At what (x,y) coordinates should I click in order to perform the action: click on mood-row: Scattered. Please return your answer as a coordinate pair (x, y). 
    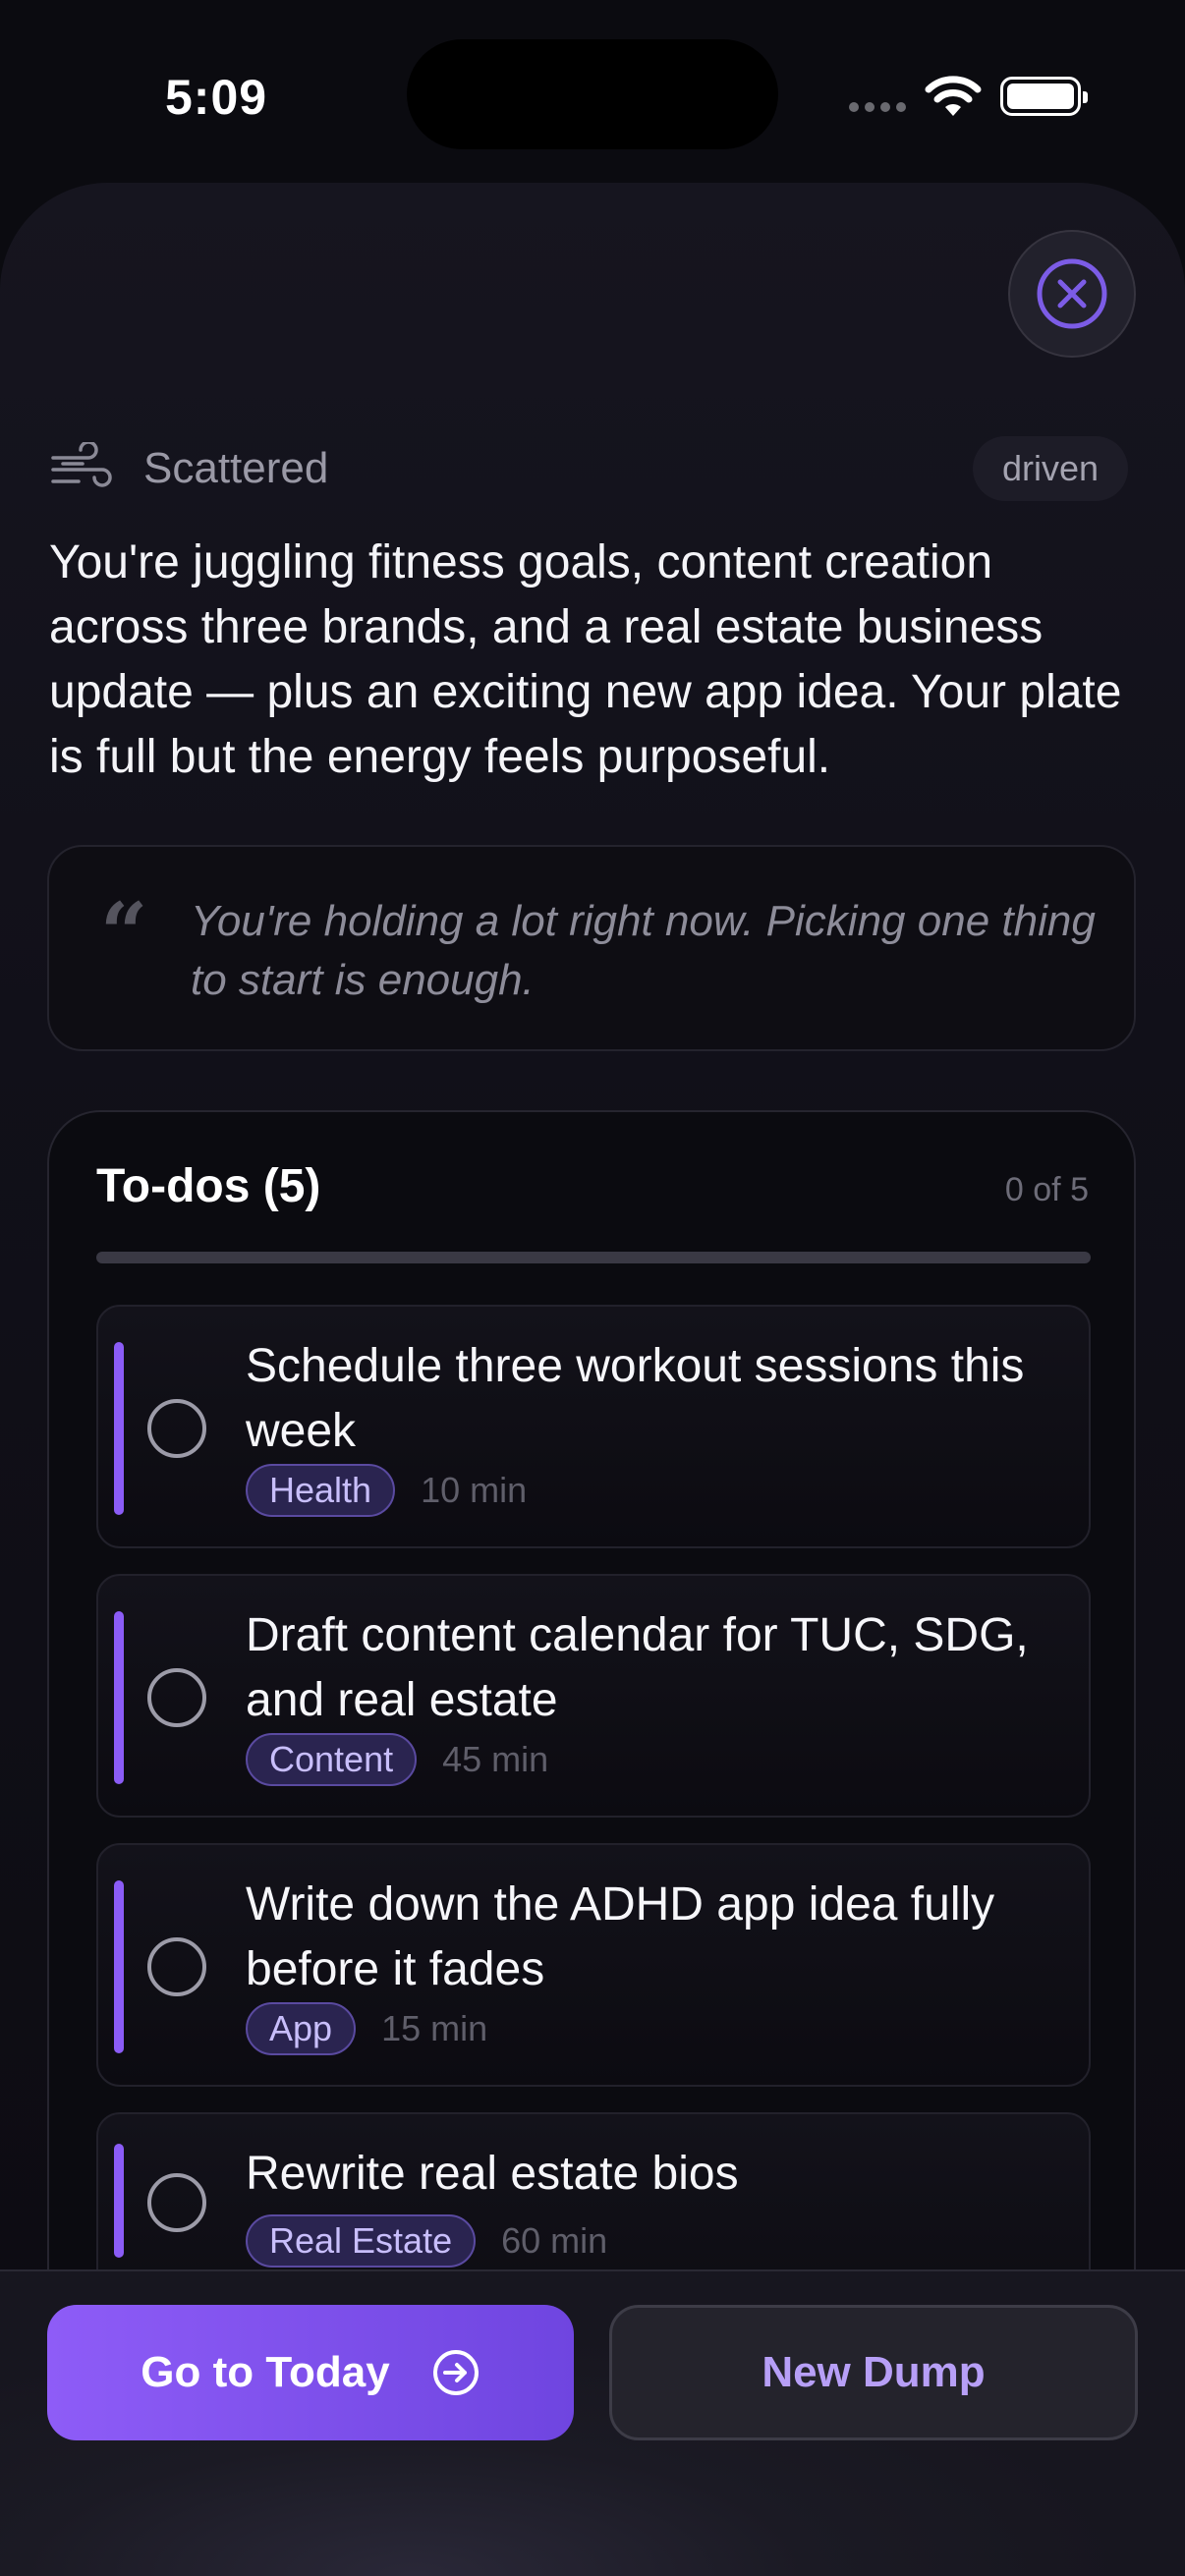
    Looking at the image, I should click on (189, 468).